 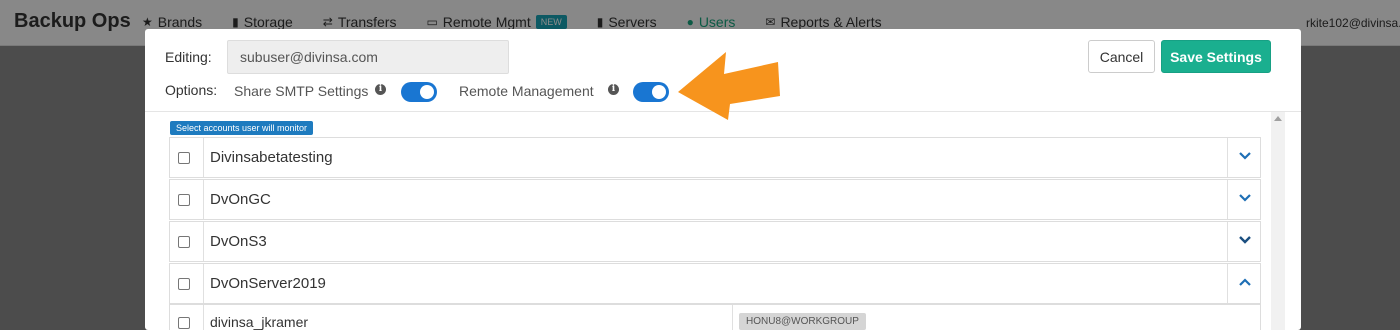 What do you see at coordinates (526, 91) in the screenshot?
I see `remote-management-label: Remote Management` at bounding box center [526, 91].